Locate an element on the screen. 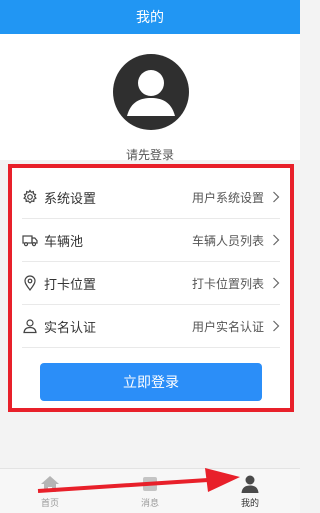 The height and width of the screenshot is (513, 320). menu-item-value: 打卡位置列表 is located at coordinates (227, 283).